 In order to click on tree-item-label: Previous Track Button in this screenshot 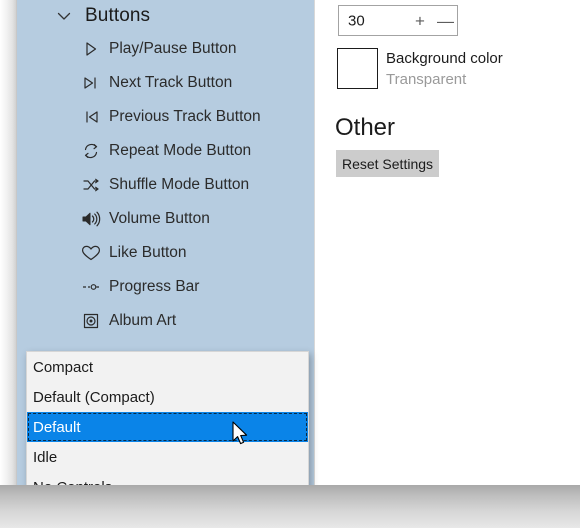, I will do `click(185, 116)`.